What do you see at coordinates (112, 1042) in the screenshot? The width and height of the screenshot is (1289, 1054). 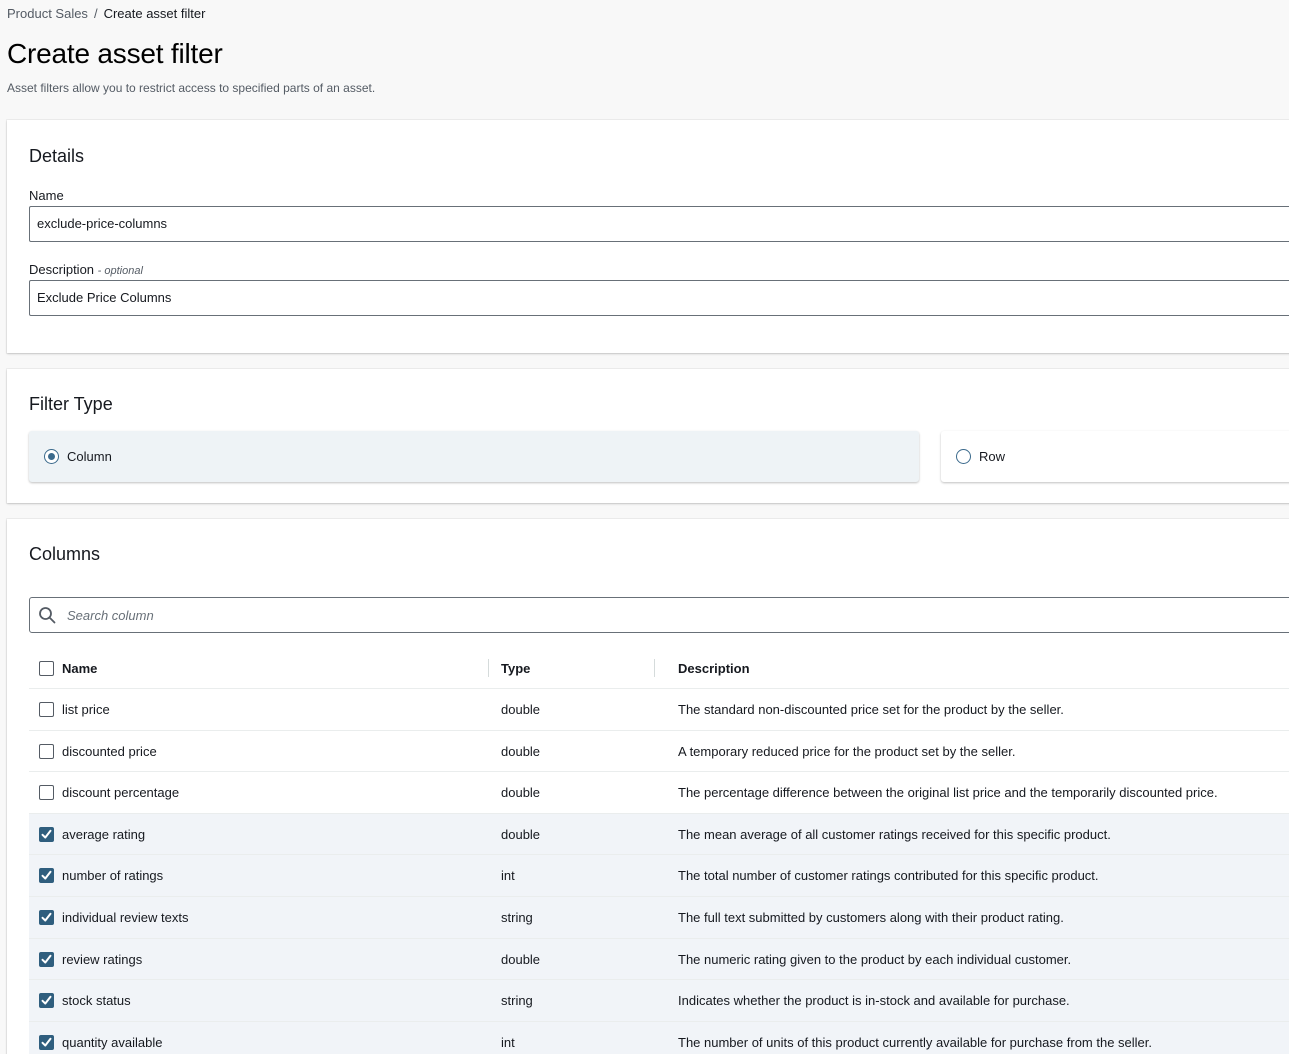 I see `column-name: quantity available` at bounding box center [112, 1042].